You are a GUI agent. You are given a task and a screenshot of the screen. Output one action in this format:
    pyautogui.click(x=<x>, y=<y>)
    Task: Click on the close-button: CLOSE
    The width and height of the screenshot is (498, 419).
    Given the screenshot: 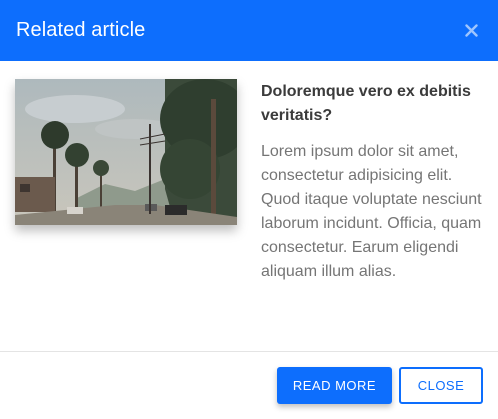 What is the action you would take?
    pyautogui.click(x=441, y=385)
    